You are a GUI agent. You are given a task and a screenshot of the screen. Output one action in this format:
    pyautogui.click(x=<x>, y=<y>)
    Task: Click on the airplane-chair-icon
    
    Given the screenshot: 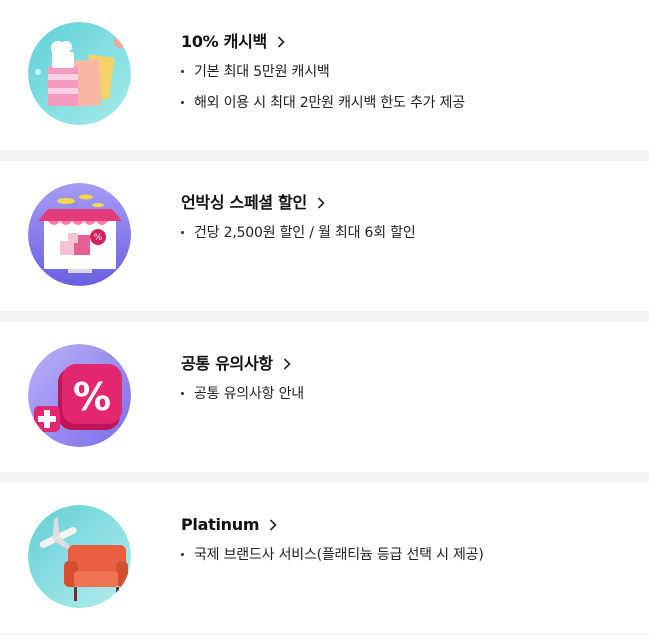 What is the action you would take?
    pyautogui.click(x=79, y=556)
    